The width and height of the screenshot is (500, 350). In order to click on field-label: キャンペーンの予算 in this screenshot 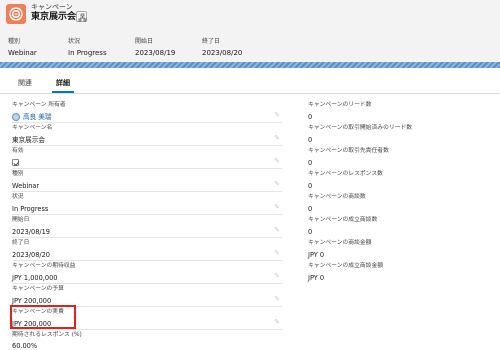, I will do `click(38, 289)`.